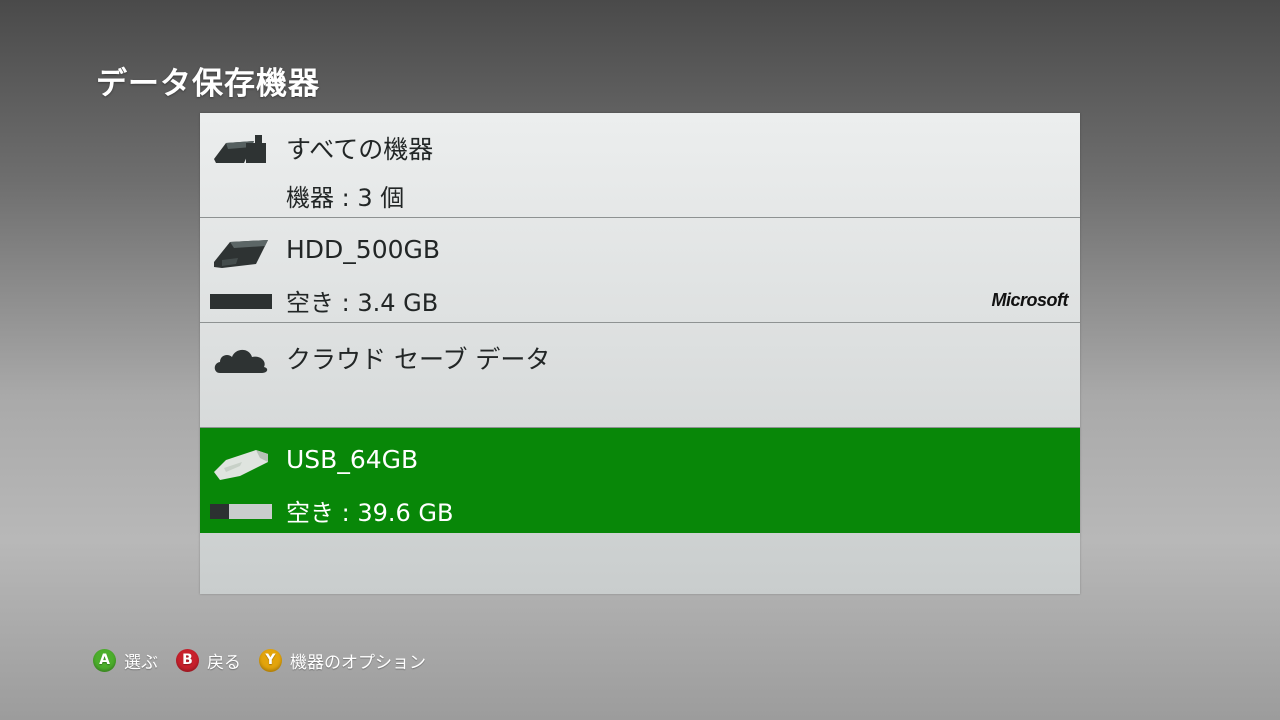 Image resolution: width=1280 pixels, height=720 pixels. Describe the element at coordinates (1030, 300) in the screenshot. I see `microsoft-logo: Microsoft` at that location.